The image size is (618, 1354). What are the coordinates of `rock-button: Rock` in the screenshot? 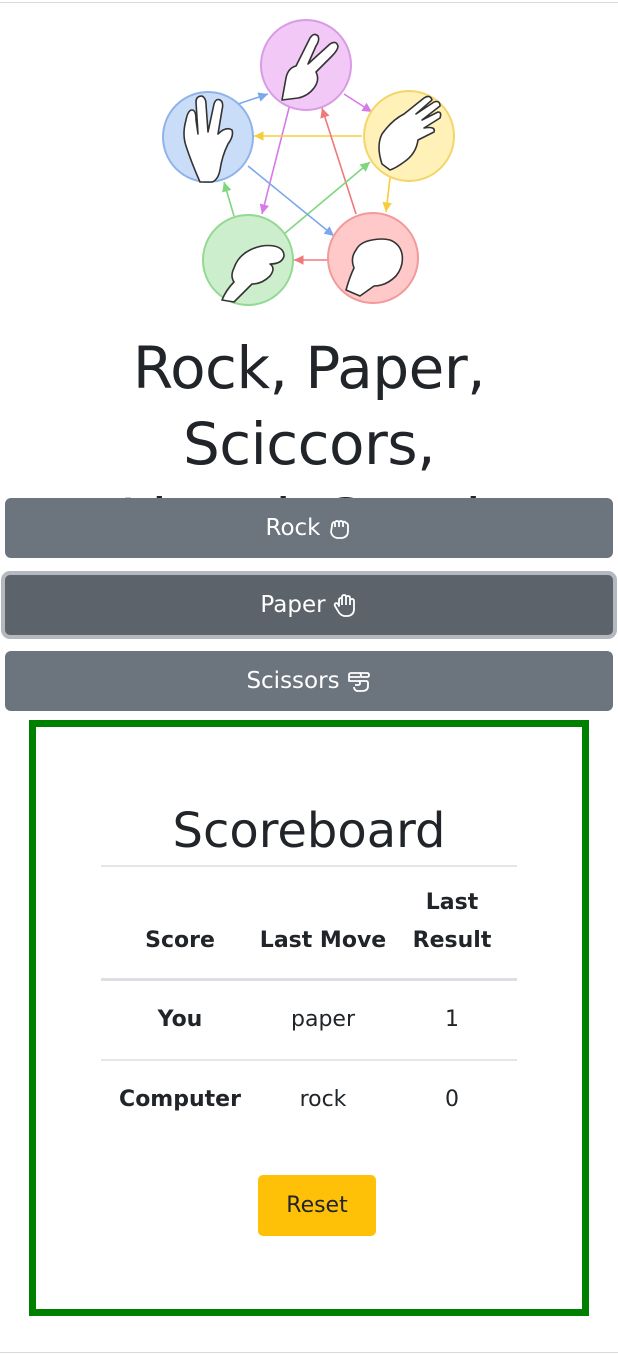 It's located at (309, 528).